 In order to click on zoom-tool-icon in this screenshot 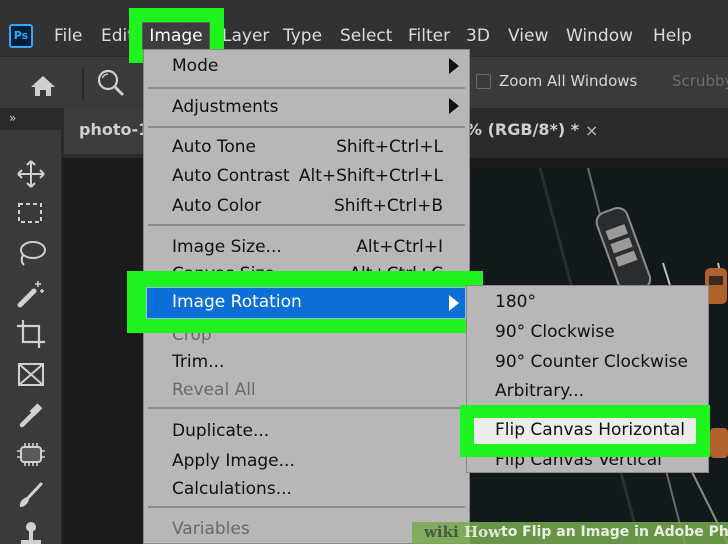, I will do `click(111, 83)`.